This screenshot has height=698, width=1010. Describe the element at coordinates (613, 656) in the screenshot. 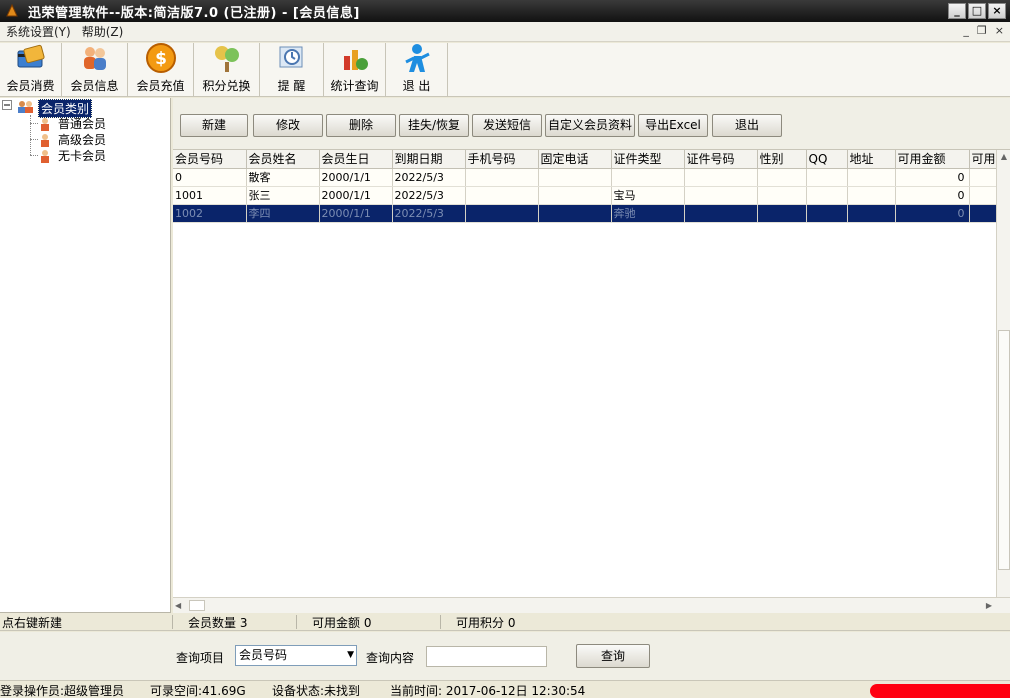

I see `query-button: 查询` at that location.